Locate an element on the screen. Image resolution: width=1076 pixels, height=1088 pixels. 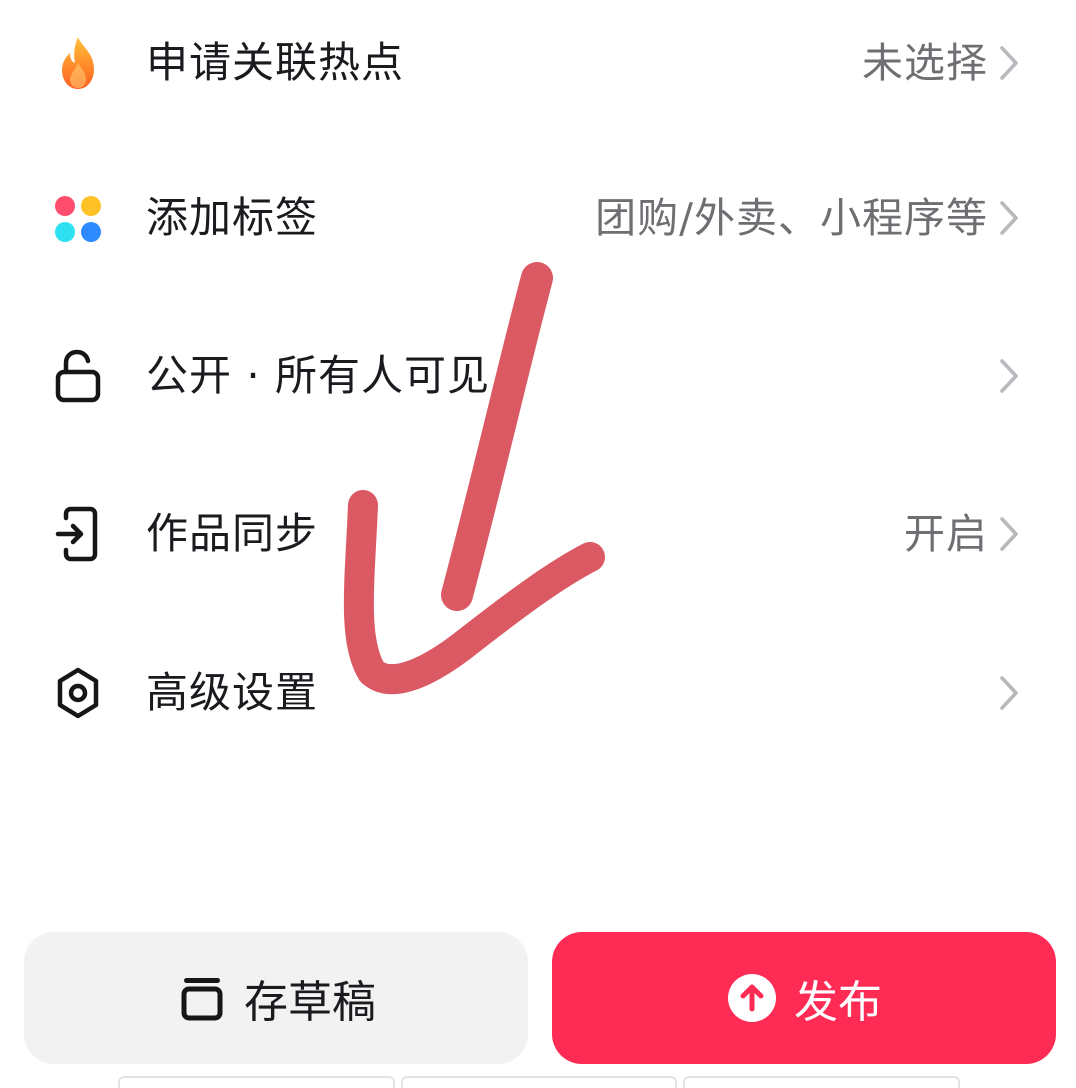
four-dots-icon is located at coordinates (78, 218).